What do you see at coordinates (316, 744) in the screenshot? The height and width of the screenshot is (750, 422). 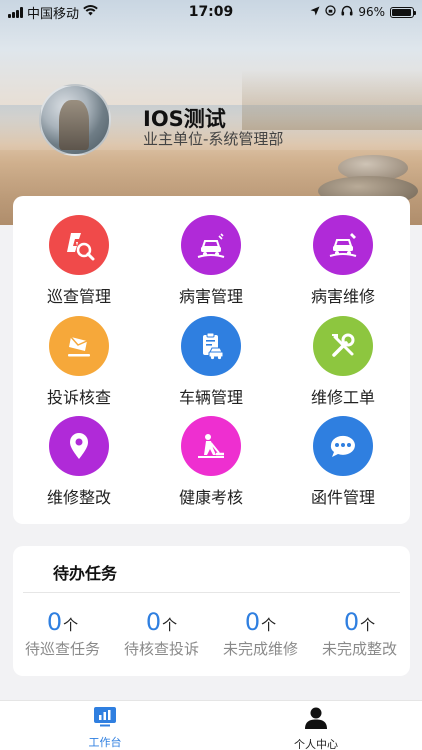 I see `tab-label: 个人中心` at bounding box center [316, 744].